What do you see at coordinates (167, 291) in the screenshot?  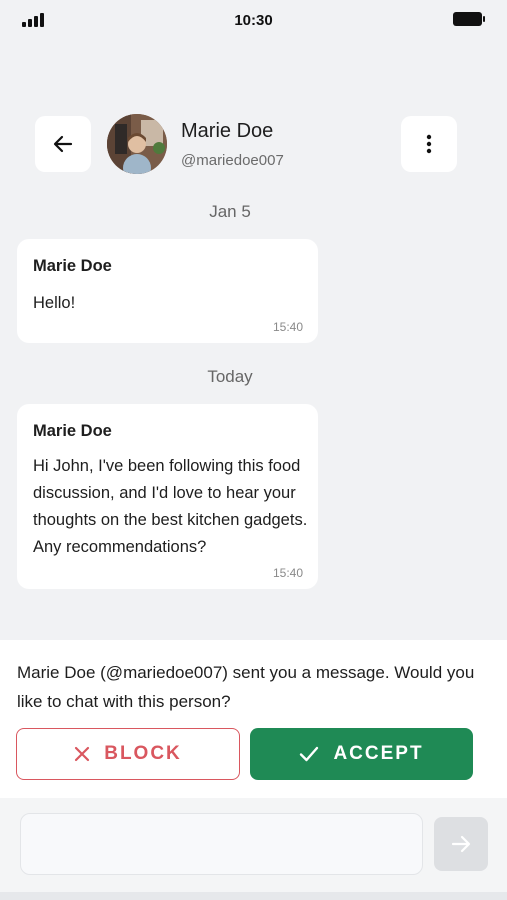 I see `message-bubble: Marie Doe Hello! 15:40` at bounding box center [167, 291].